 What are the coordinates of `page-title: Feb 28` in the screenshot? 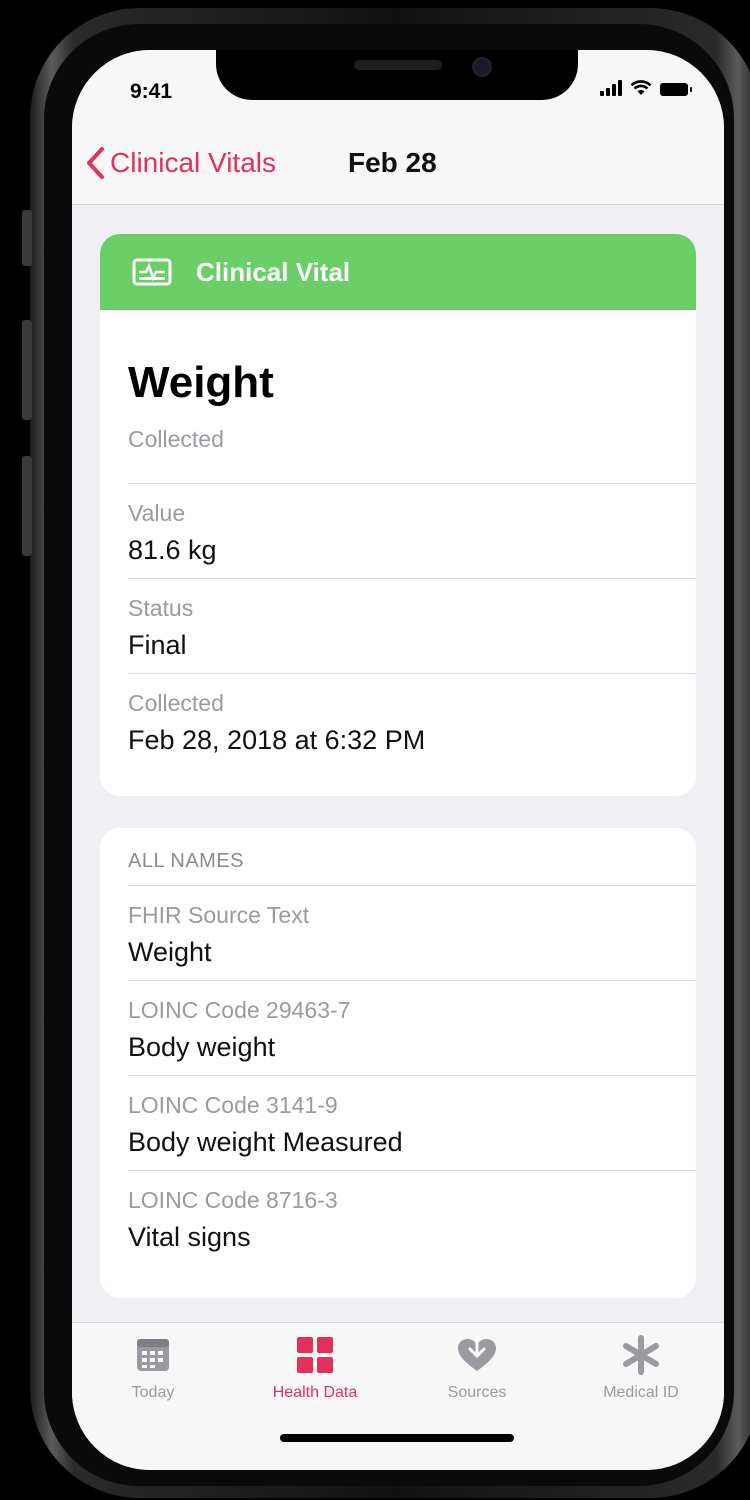 It's located at (392, 162).